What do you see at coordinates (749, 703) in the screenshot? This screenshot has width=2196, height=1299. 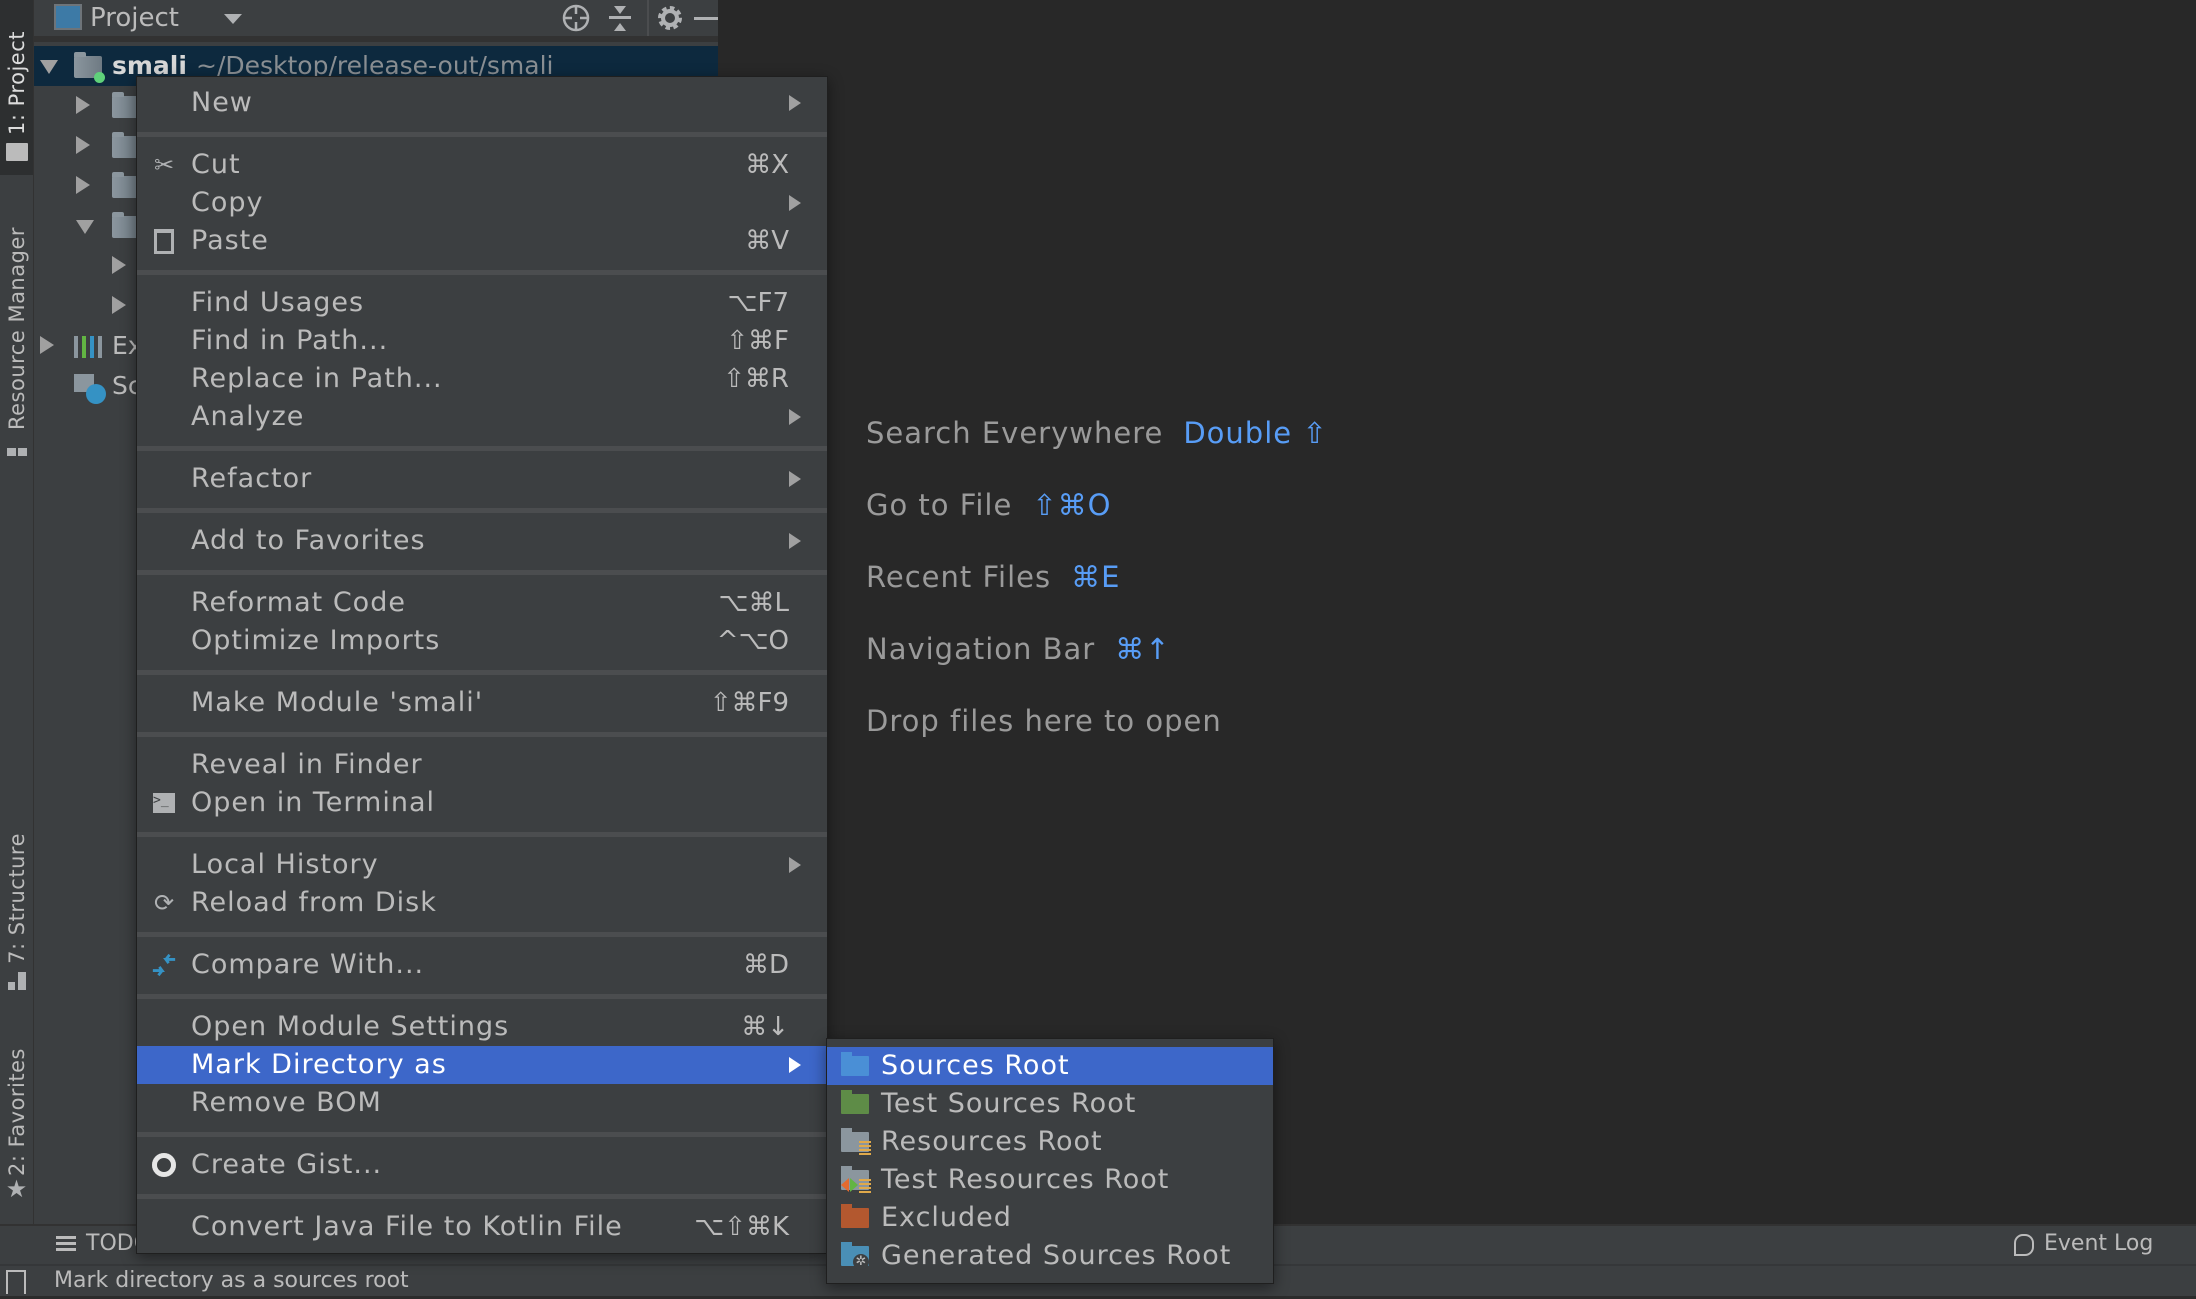 I see `menu-item-shortcut: ⇧⌘F9` at bounding box center [749, 703].